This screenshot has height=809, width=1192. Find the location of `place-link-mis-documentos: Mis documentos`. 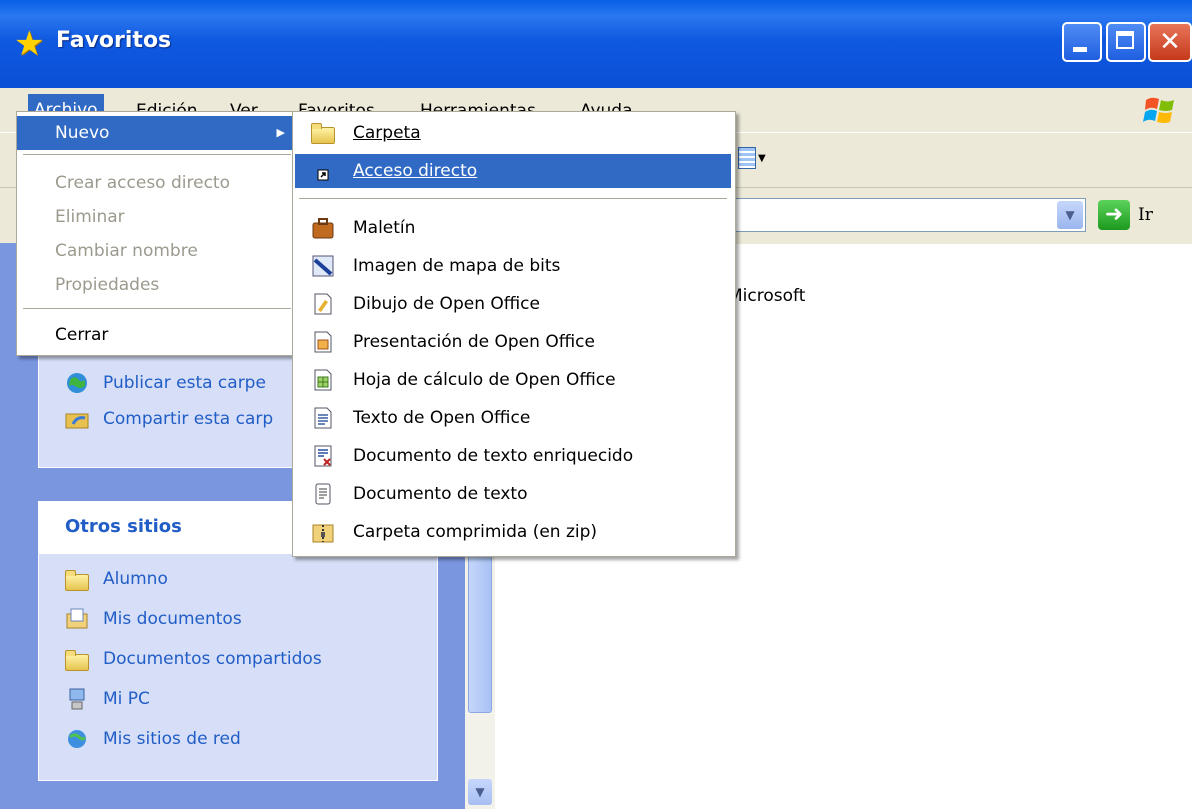

place-link-mis-documentos: Mis documentos is located at coordinates (153, 622).